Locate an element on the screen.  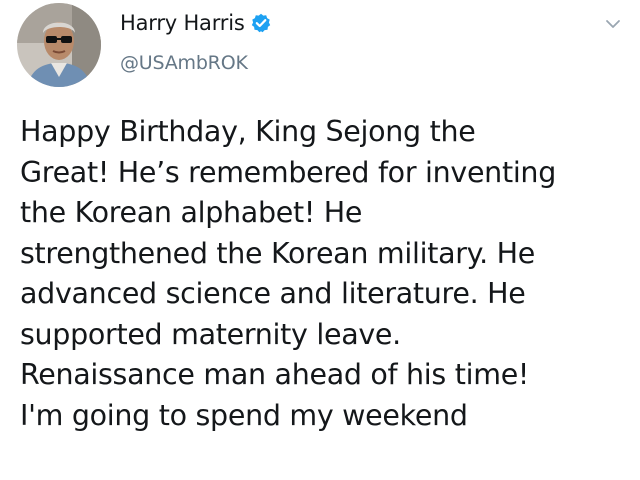
tweet-text-line: strengthened the Korean military. He is located at coordinates (278, 253).